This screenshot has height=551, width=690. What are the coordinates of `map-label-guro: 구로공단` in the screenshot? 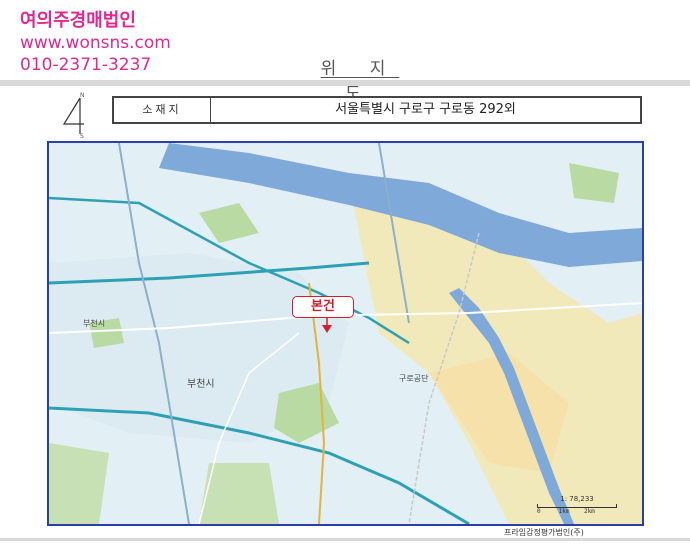 It's located at (414, 378).